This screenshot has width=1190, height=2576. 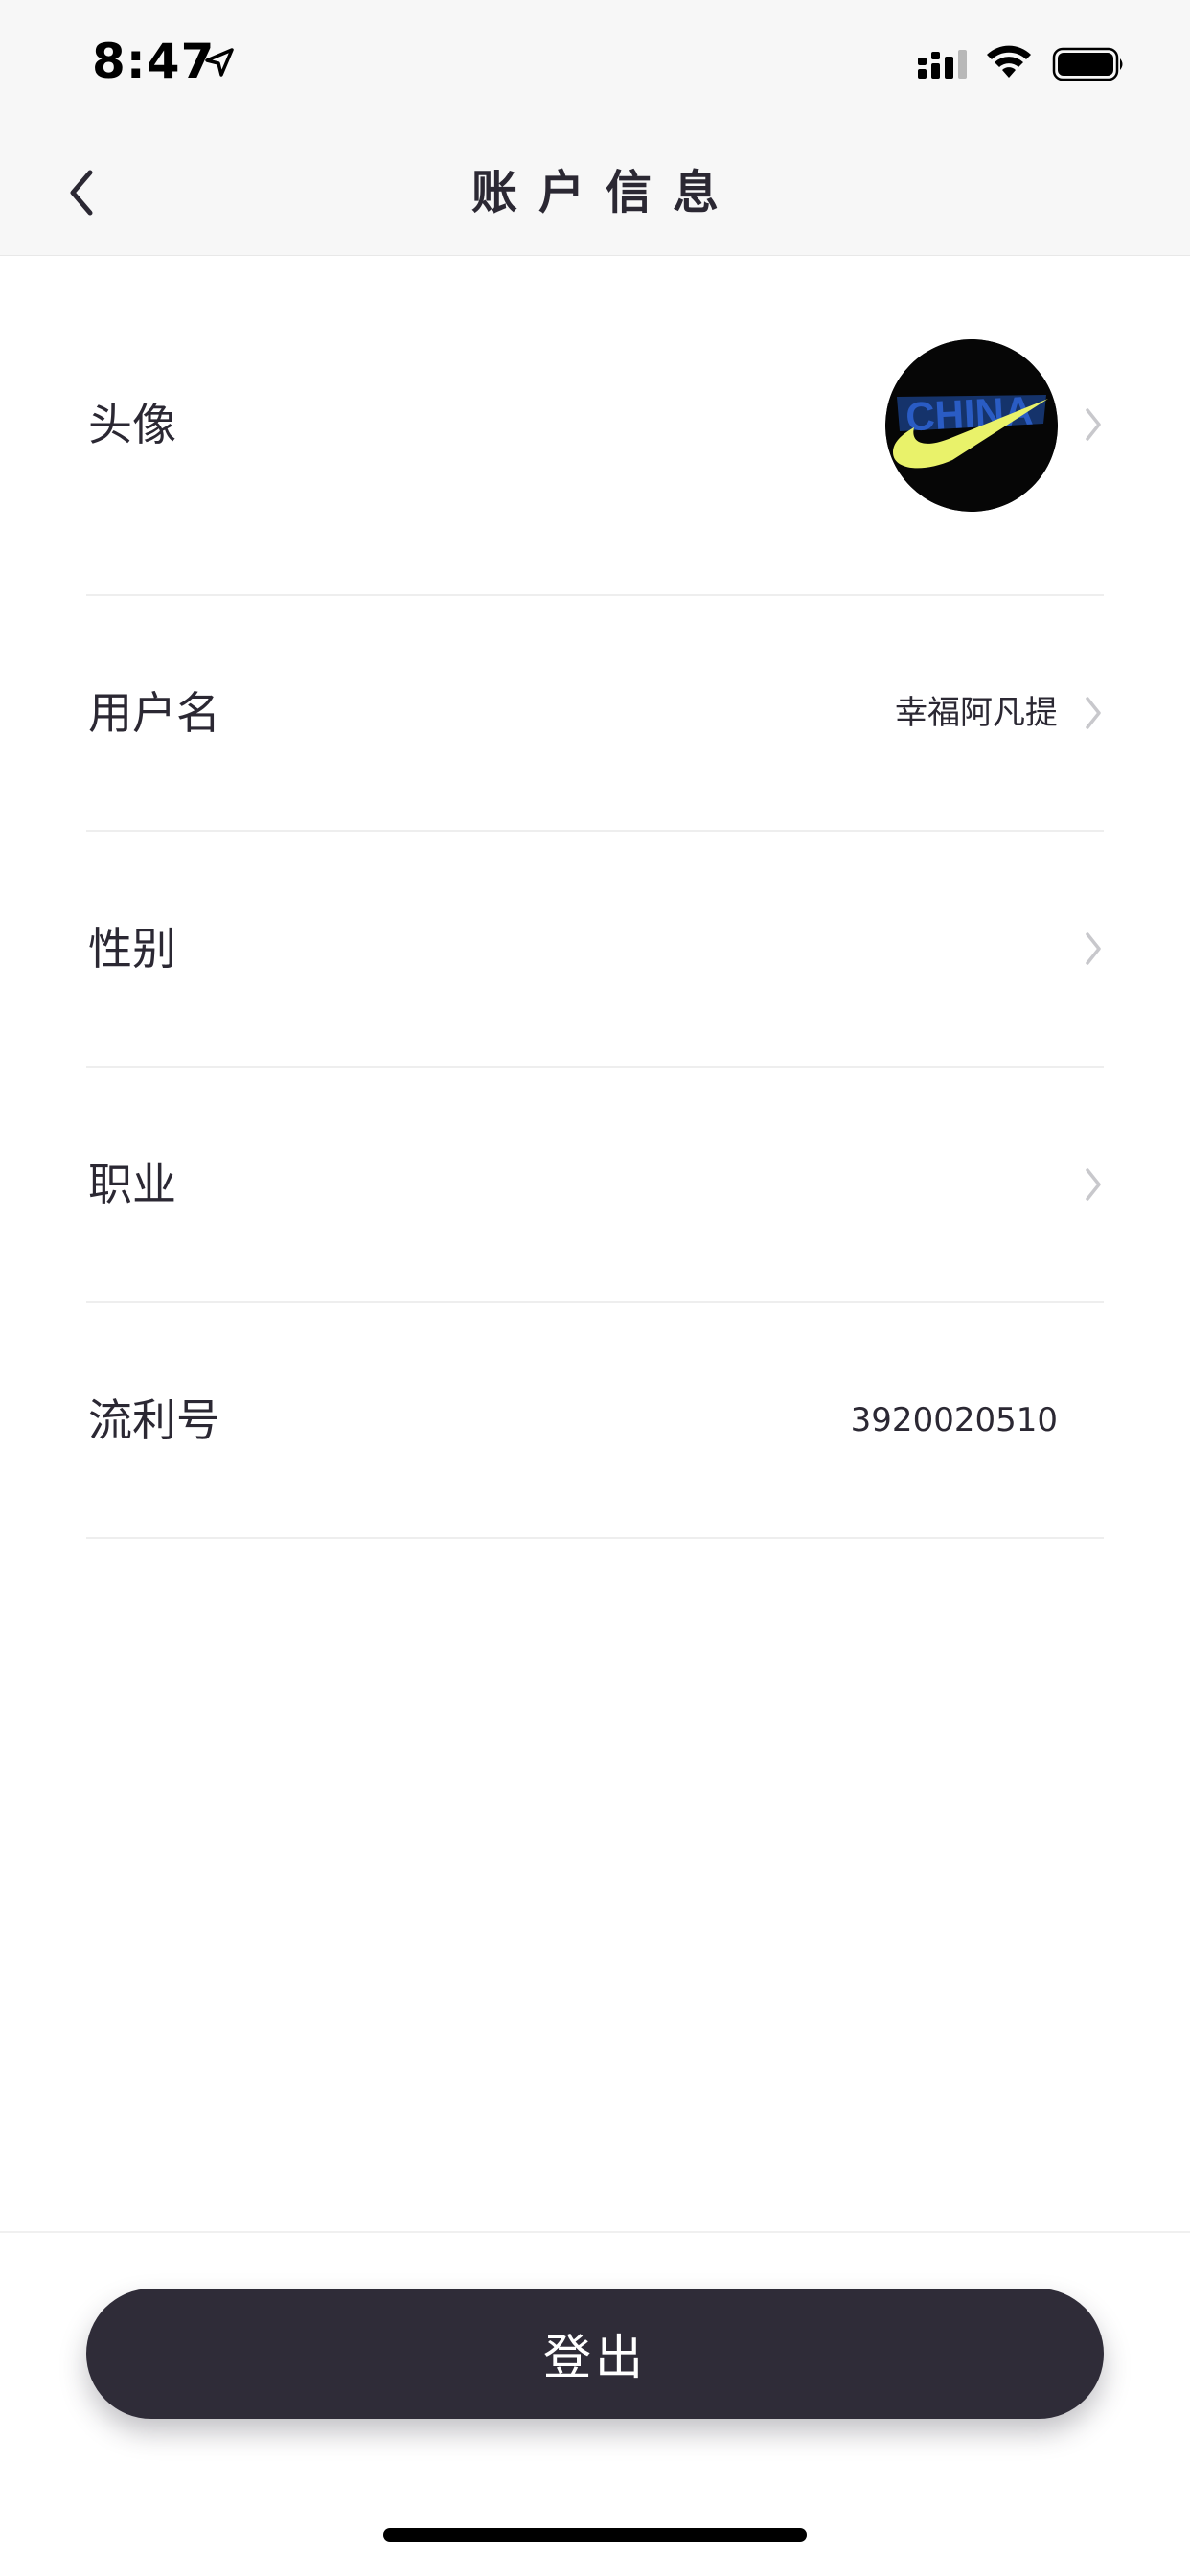 I want to click on username-value: 幸福阿凡提, so click(x=977, y=713).